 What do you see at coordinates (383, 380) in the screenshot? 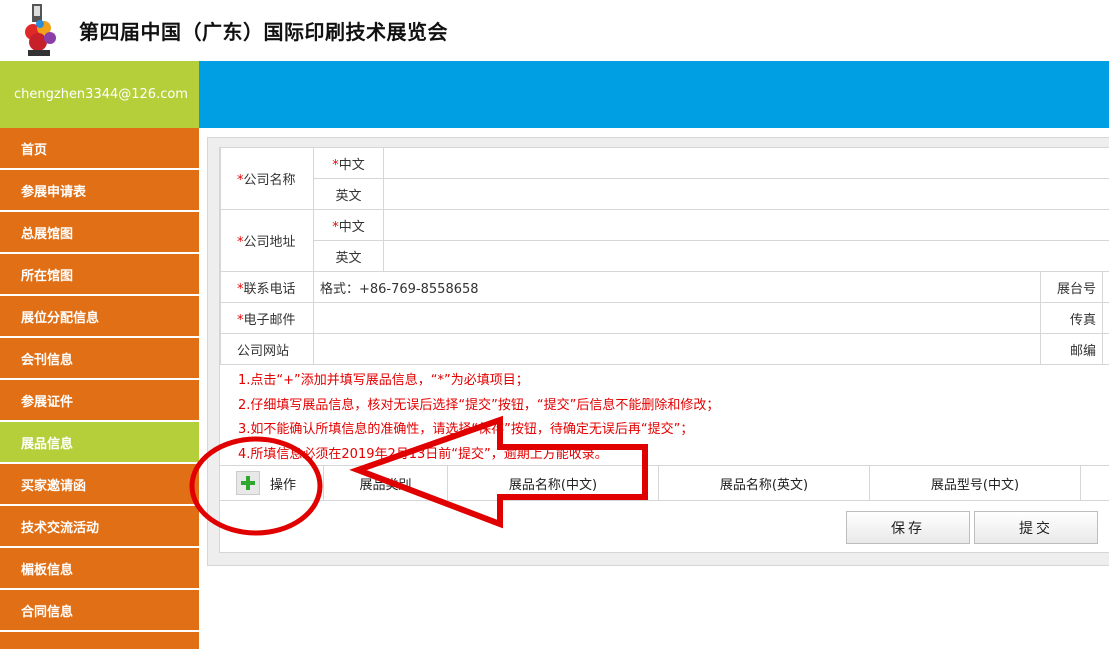
I see `instruction-line: 1.点击“+”添加并填写展品信息，“*”为必填项目；` at bounding box center [383, 380].